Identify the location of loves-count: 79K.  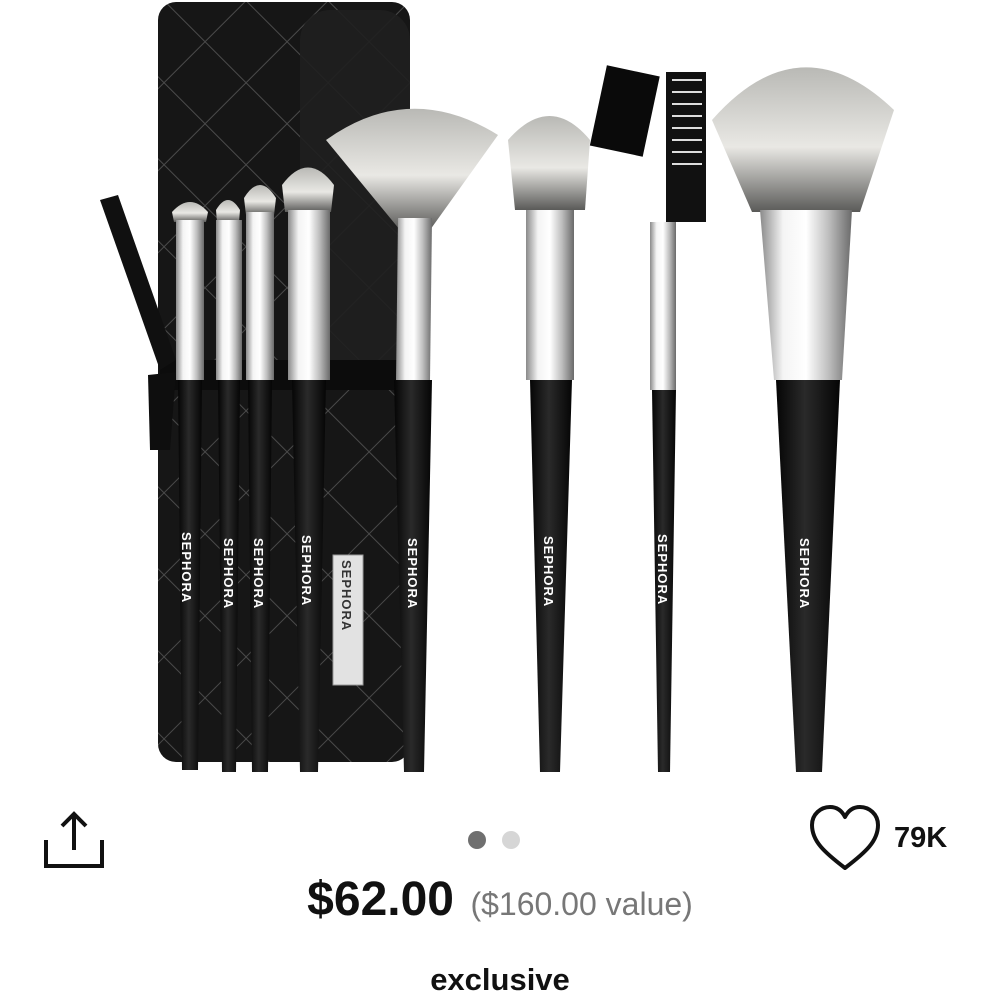
(921, 837).